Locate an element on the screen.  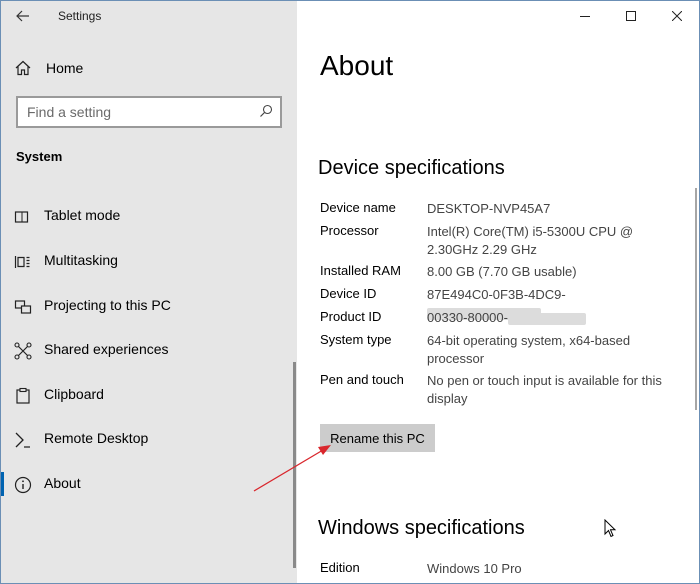
maximize-button is located at coordinates (631, 16).